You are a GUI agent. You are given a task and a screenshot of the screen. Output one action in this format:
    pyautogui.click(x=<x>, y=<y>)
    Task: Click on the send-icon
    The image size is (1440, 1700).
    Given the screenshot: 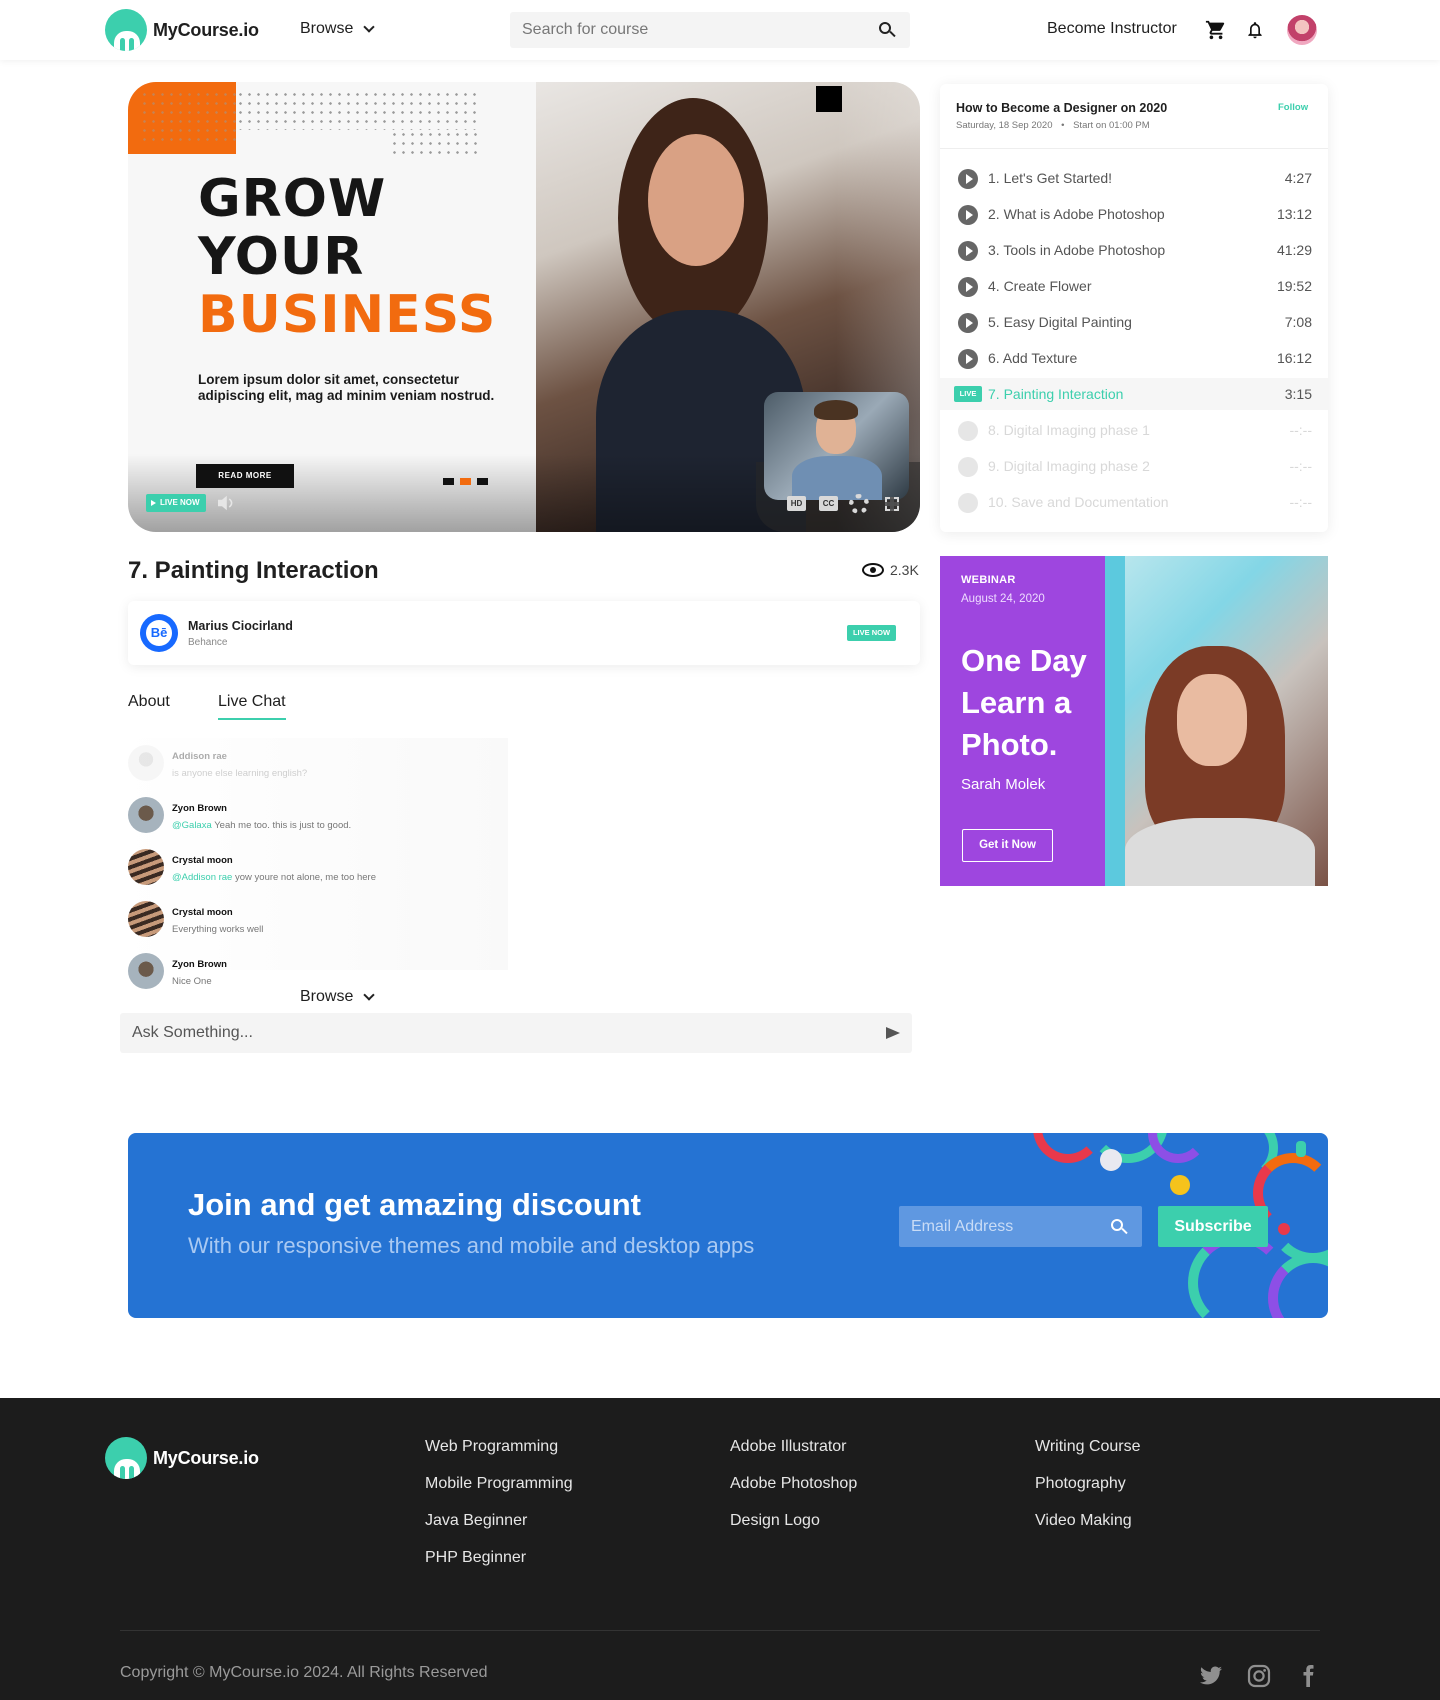 What is the action you would take?
    pyautogui.click(x=893, y=1033)
    